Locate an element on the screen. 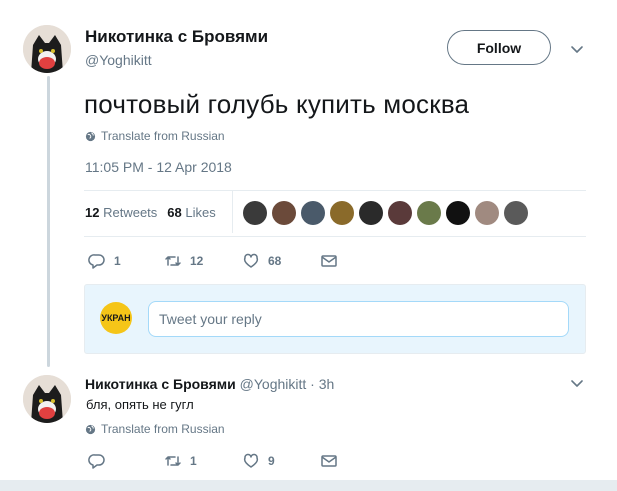  retweets-count: 12 is located at coordinates (92, 212).